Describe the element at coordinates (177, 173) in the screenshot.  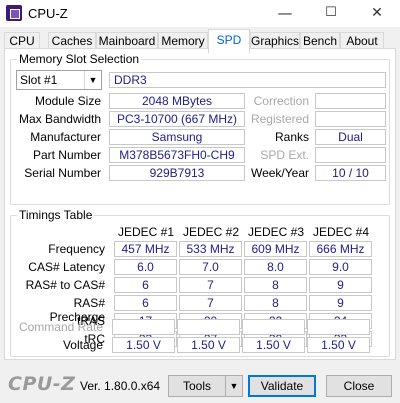
I see `serial-number-value: 929B7913` at that location.